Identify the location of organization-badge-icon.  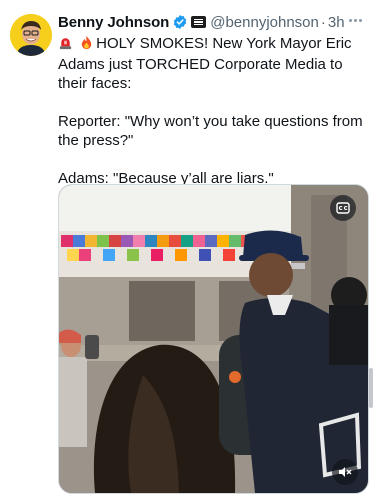
(199, 22).